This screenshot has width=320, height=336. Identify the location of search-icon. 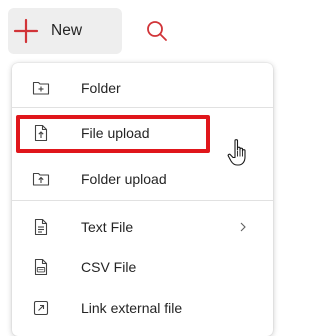
(157, 31).